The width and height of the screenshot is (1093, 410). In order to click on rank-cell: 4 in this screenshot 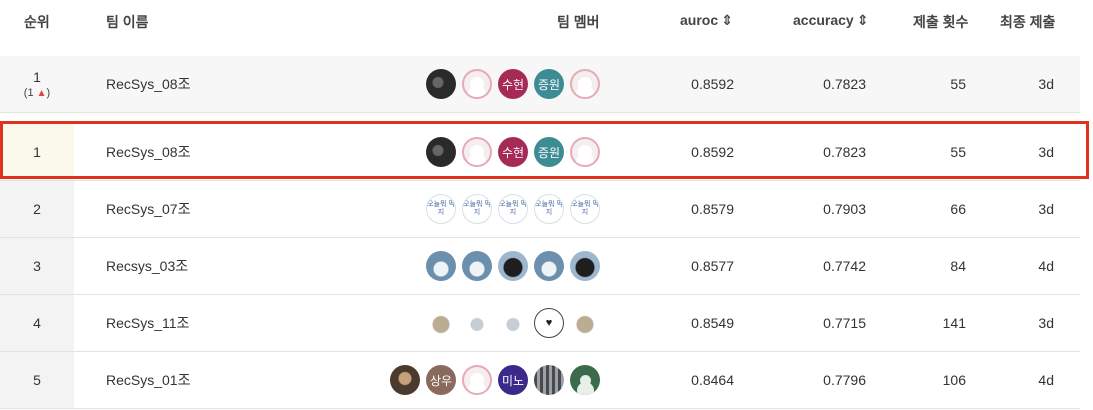, I will do `click(37, 323)`.